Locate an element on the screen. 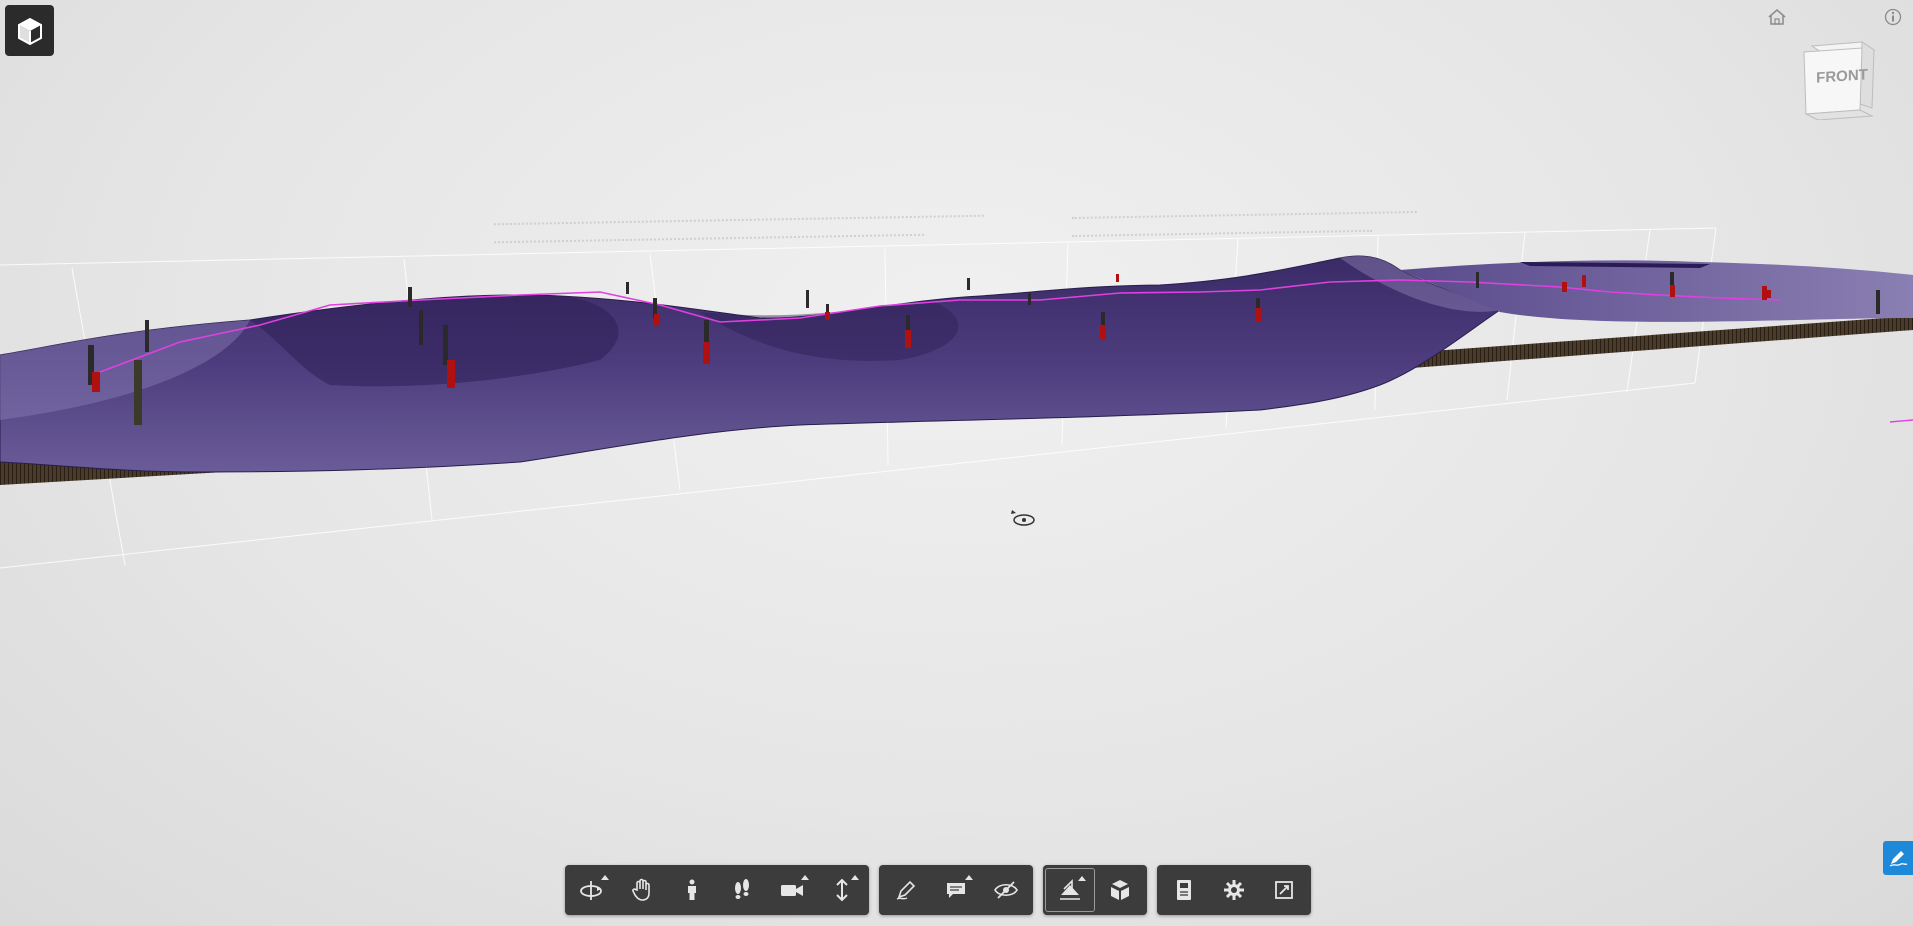  elevation-button is located at coordinates (842, 890).